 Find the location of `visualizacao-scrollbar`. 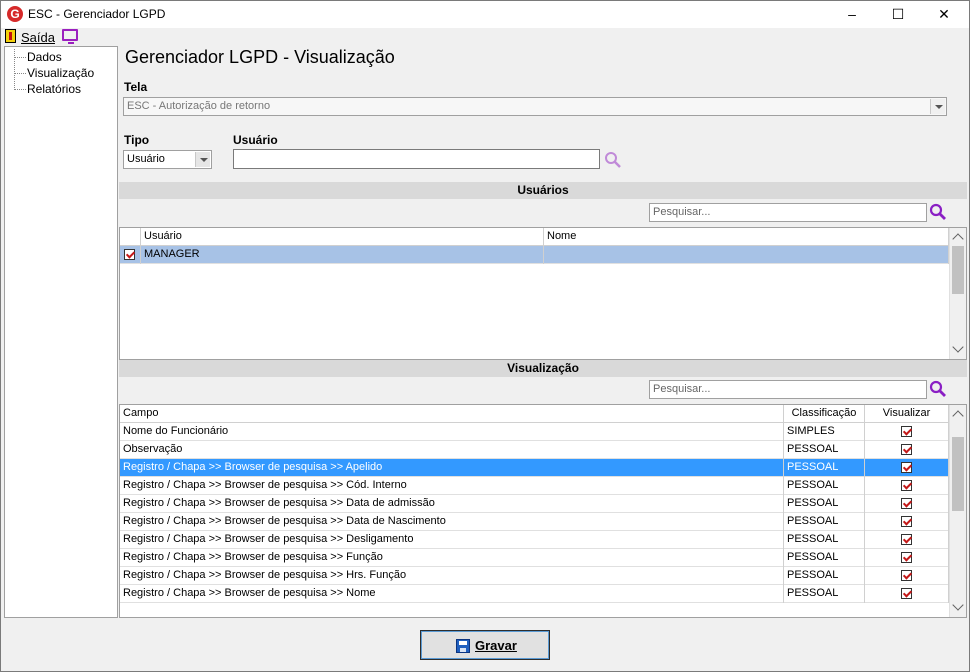

visualizacao-scrollbar is located at coordinates (957, 511).